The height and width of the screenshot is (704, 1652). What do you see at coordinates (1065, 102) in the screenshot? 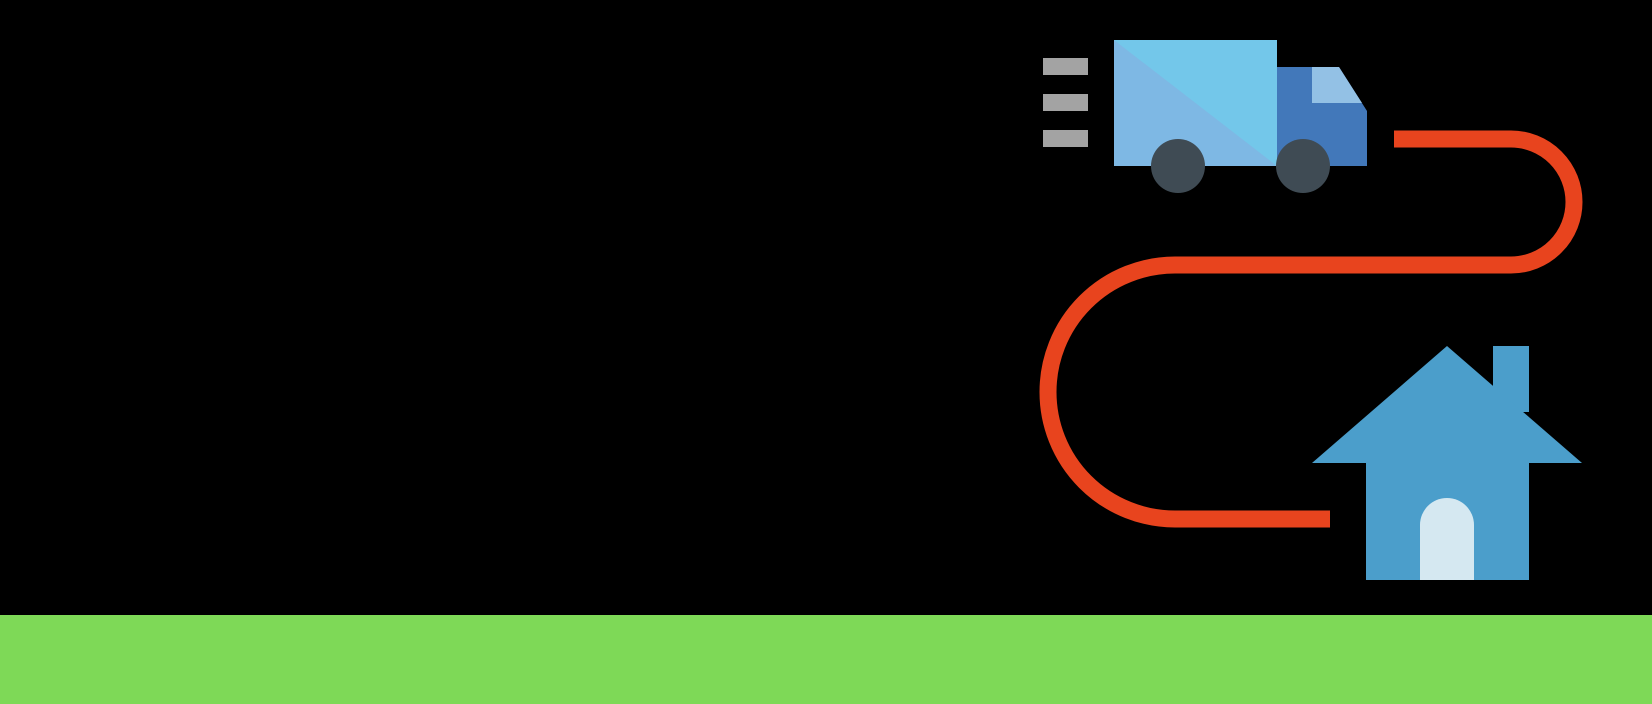
I see `speed-lines-icon` at bounding box center [1065, 102].